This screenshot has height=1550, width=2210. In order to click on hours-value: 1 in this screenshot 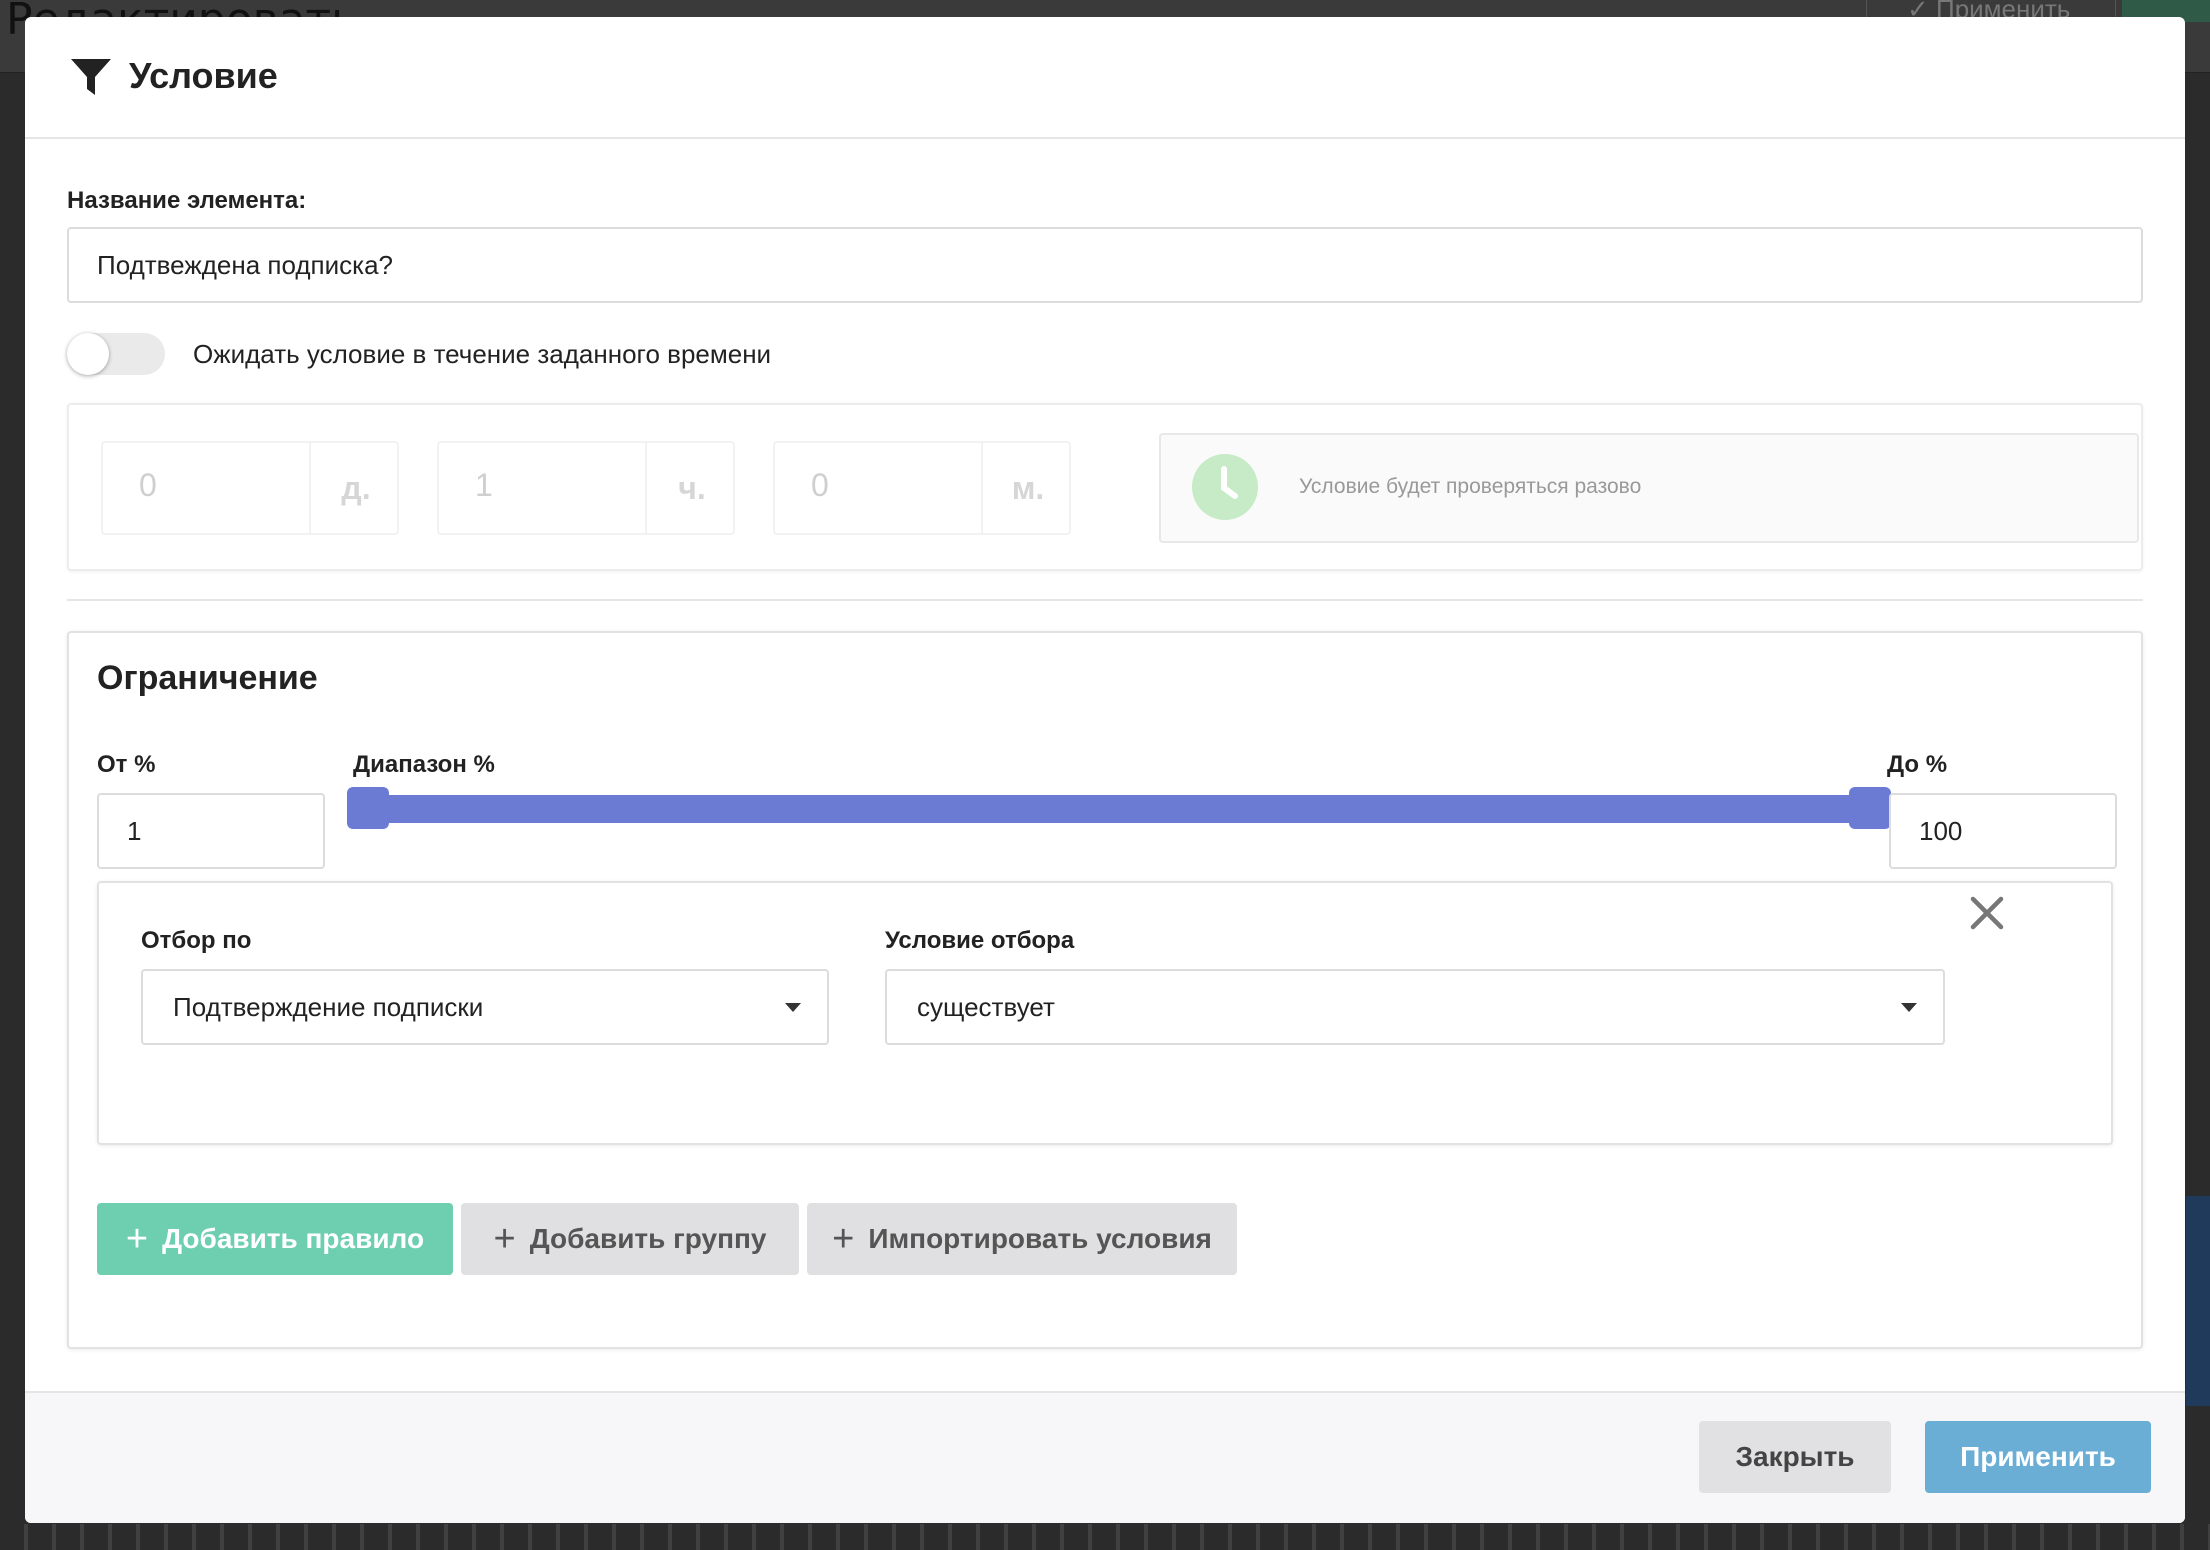, I will do `click(484, 485)`.